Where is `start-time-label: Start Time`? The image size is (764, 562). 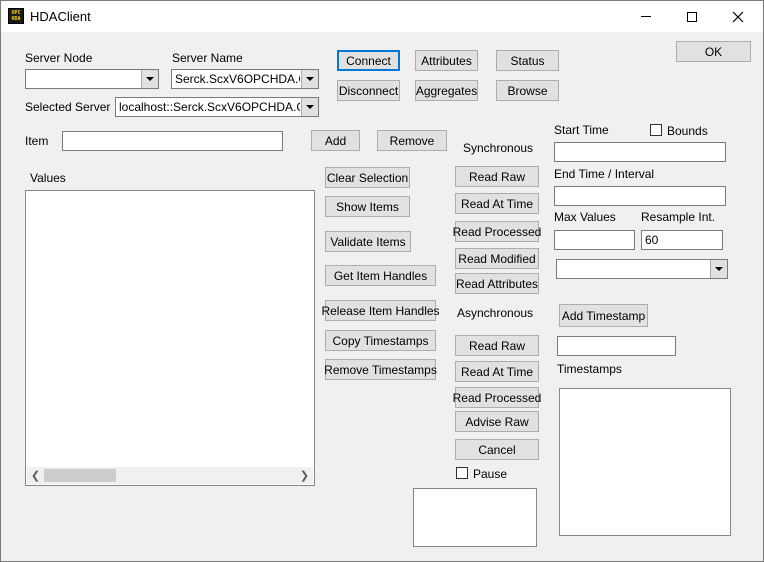 start-time-label: Start Time is located at coordinates (581, 130).